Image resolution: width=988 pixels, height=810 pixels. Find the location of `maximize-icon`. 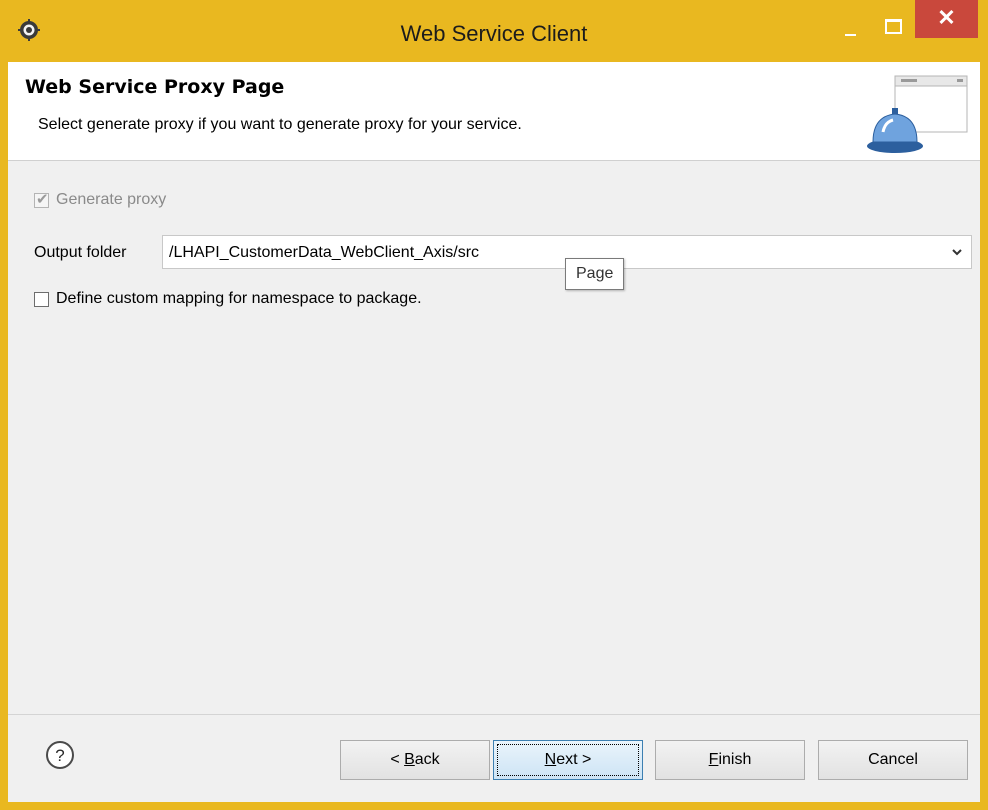

maximize-icon is located at coordinates (893, 26).